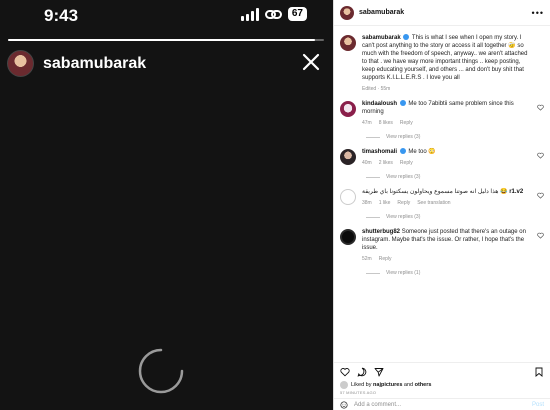 The height and width of the screenshot is (410, 550). Describe the element at coordinates (297, 14) in the screenshot. I see `battery-indicator: 67` at that location.